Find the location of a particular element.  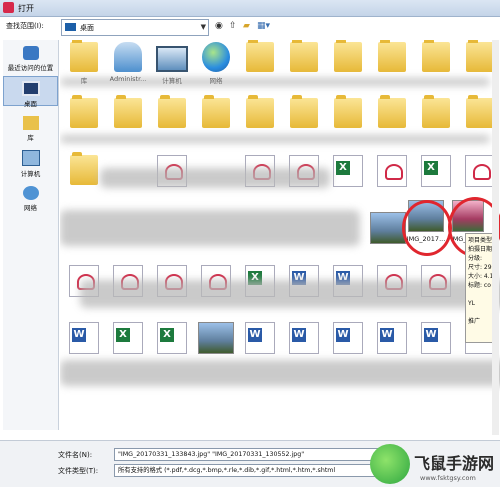

computer-icon is located at coordinates (30, 158).